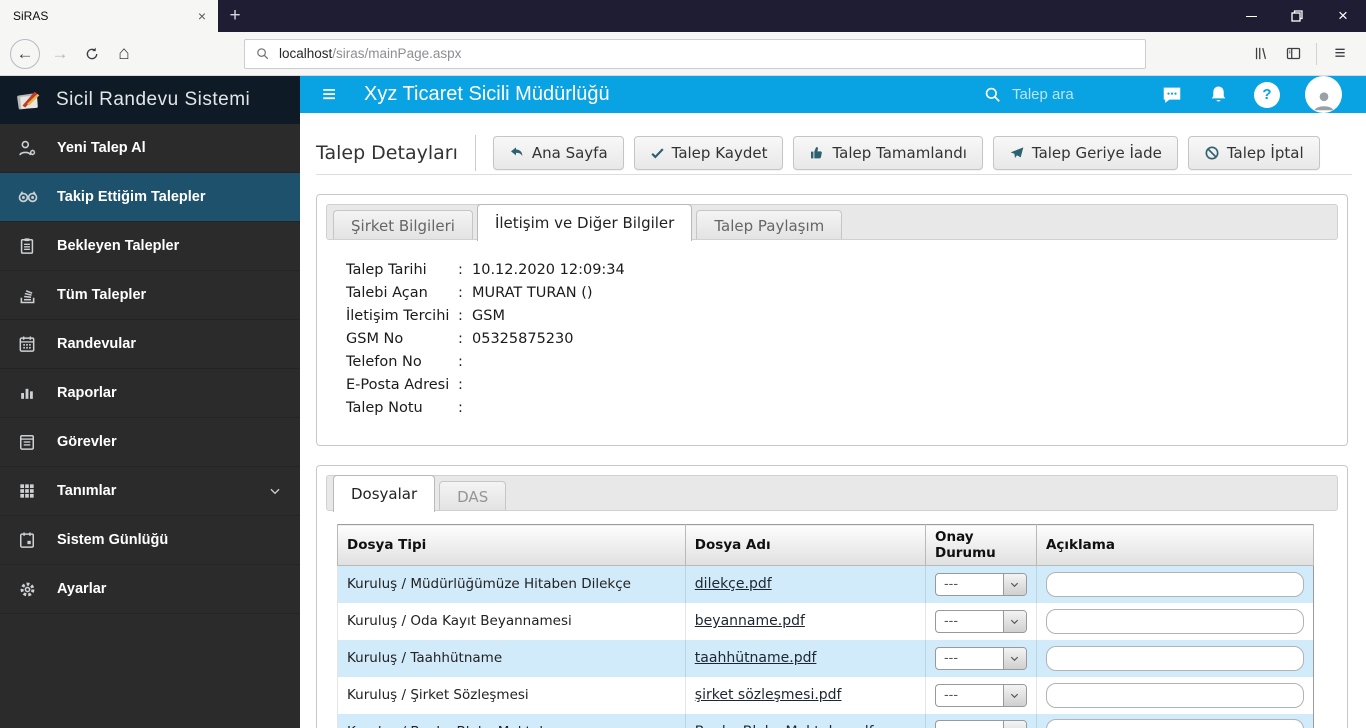 The width and height of the screenshot is (1366, 728). I want to click on home-button: ⌂, so click(124, 54).